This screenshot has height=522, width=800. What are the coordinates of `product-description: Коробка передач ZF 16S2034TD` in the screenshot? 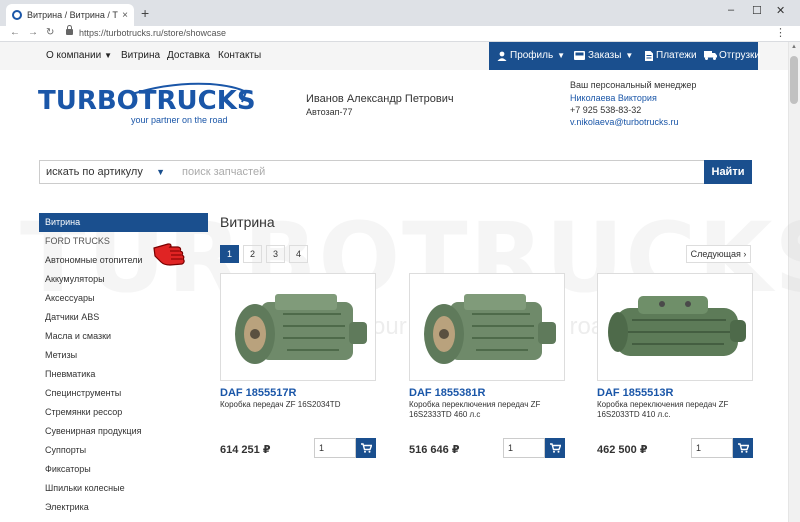 It's located at (280, 404).